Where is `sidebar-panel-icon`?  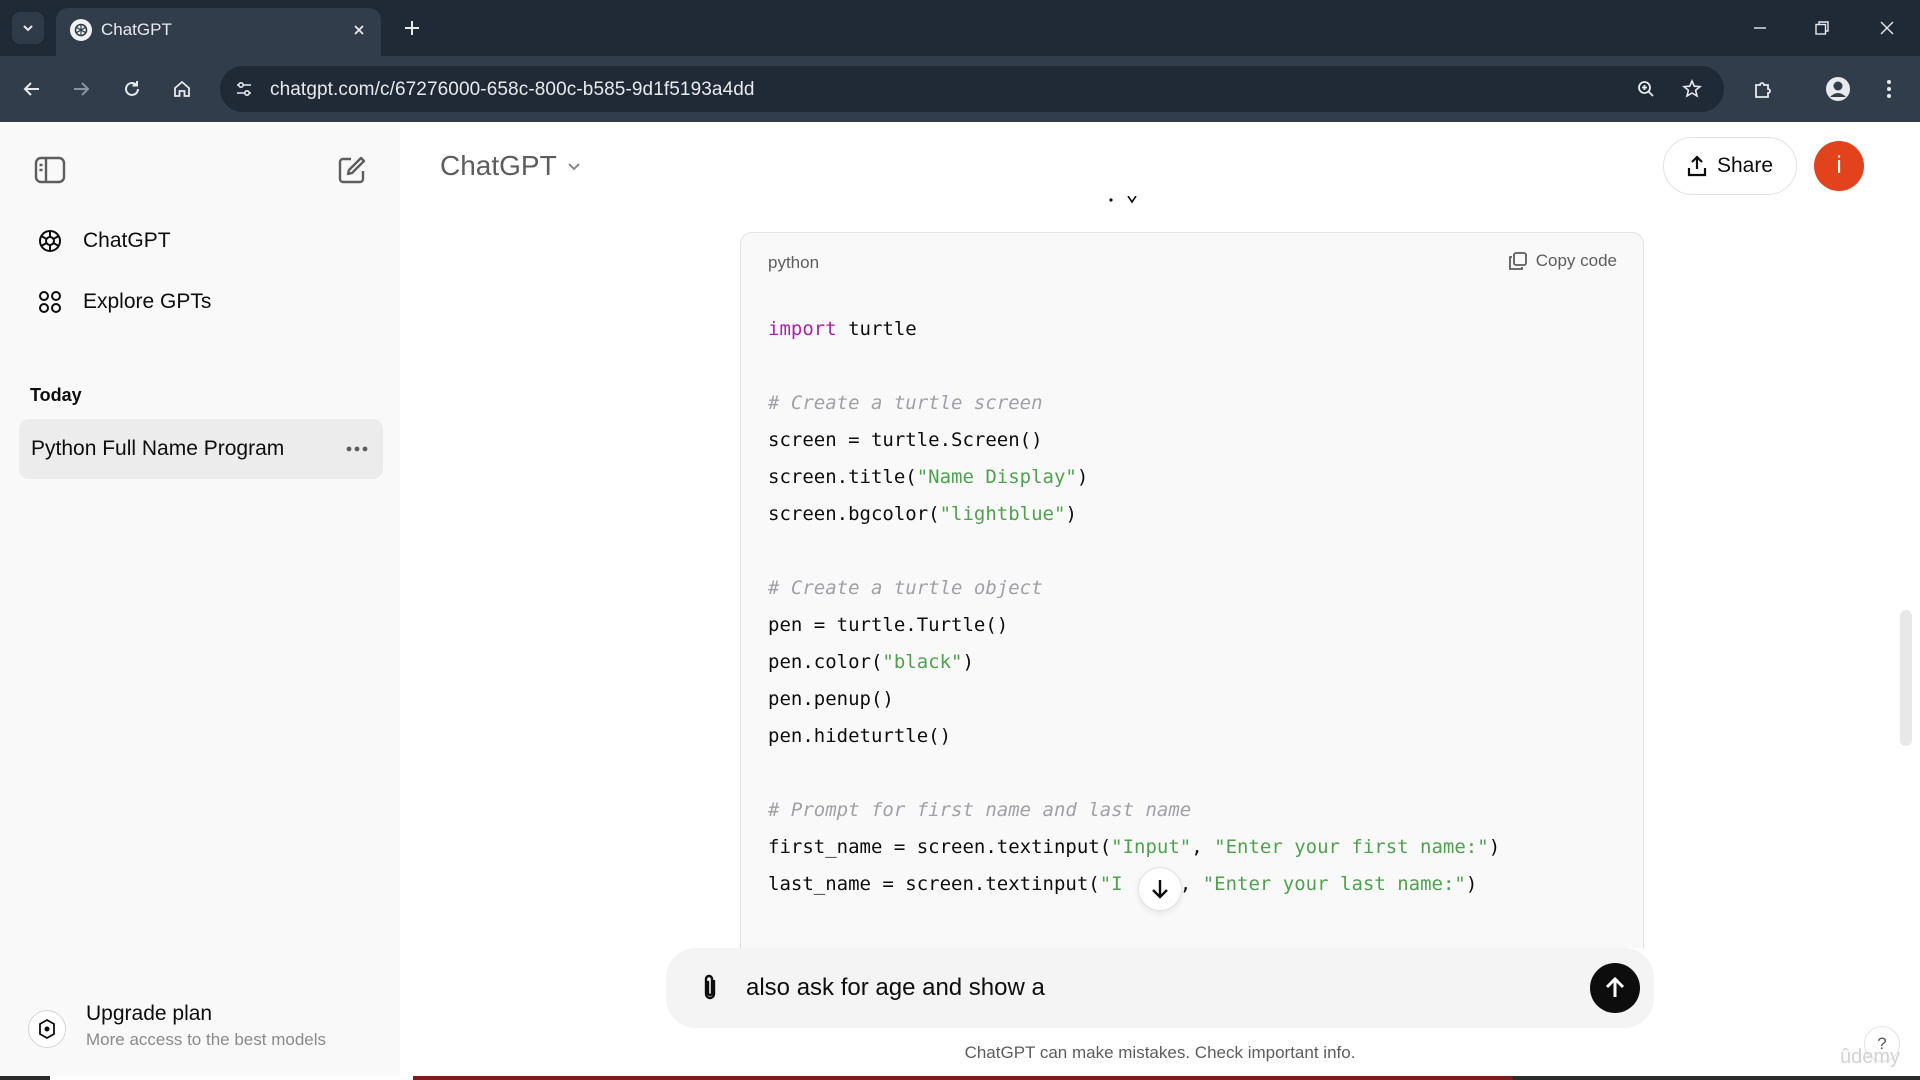
sidebar-panel-icon is located at coordinates (50, 170).